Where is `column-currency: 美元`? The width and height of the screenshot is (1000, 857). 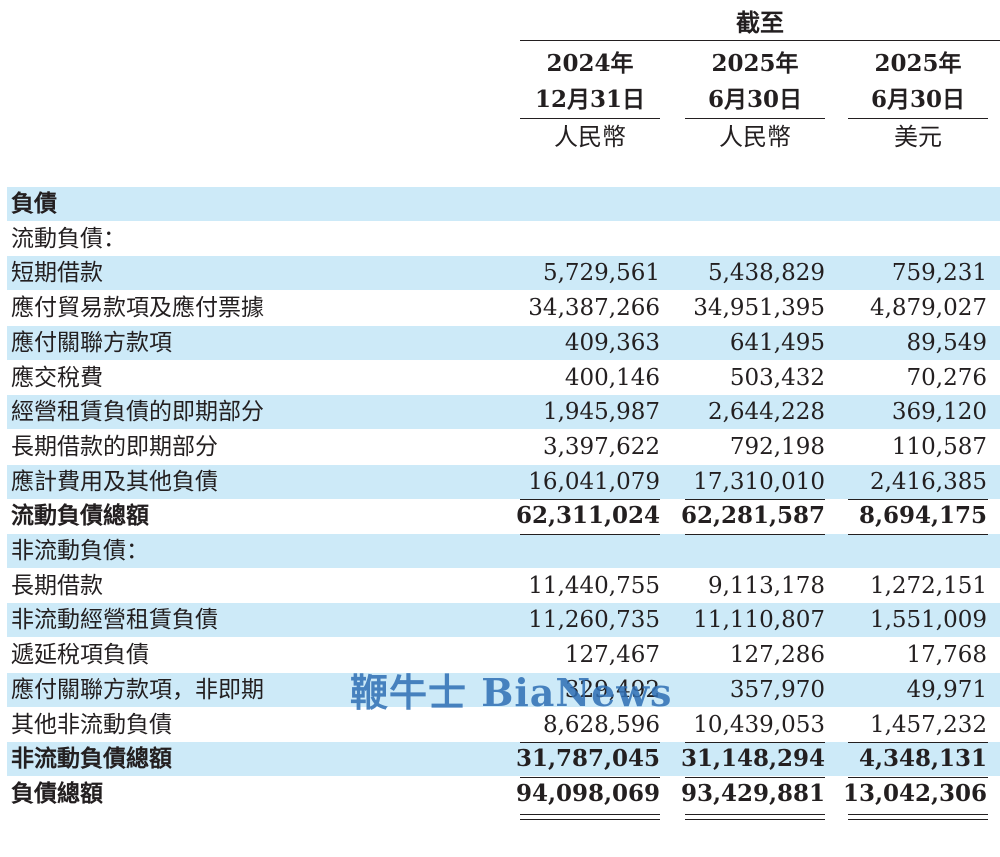
column-currency: 美元 is located at coordinates (918, 137).